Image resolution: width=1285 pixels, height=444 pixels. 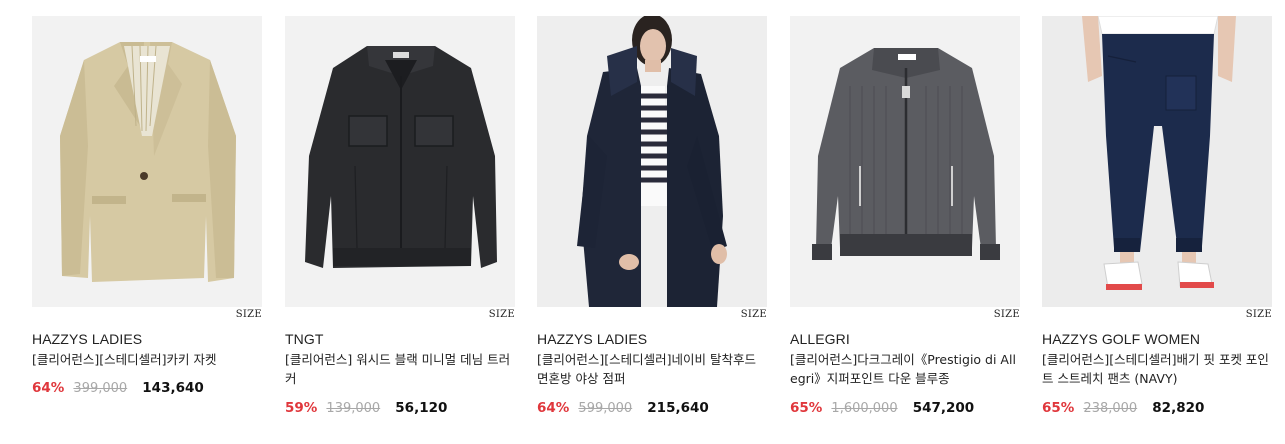 I want to click on price-row: 59% 139,000 56,120, so click(x=366, y=406).